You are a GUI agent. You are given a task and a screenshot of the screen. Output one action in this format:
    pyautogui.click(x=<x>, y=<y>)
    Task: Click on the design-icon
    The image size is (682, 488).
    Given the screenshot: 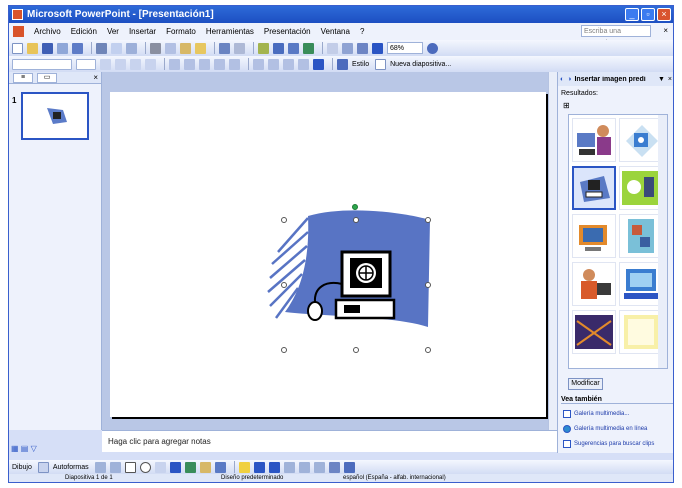 What is the action you would take?
    pyautogui.click(x=342, y=64)
    